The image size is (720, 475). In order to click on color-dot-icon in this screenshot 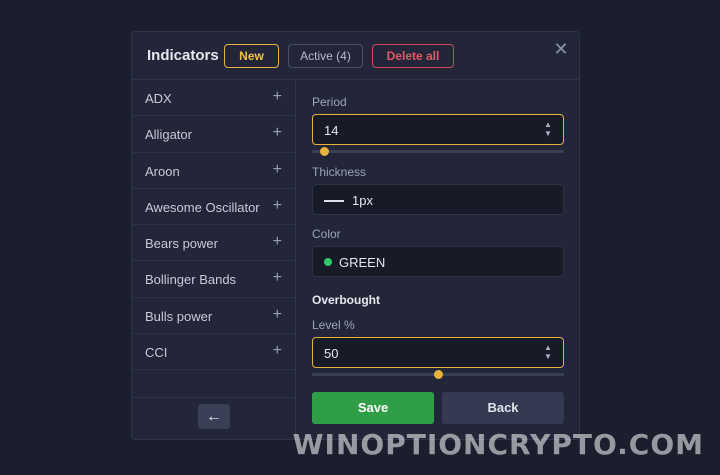, I will do `click(328, 262)`.